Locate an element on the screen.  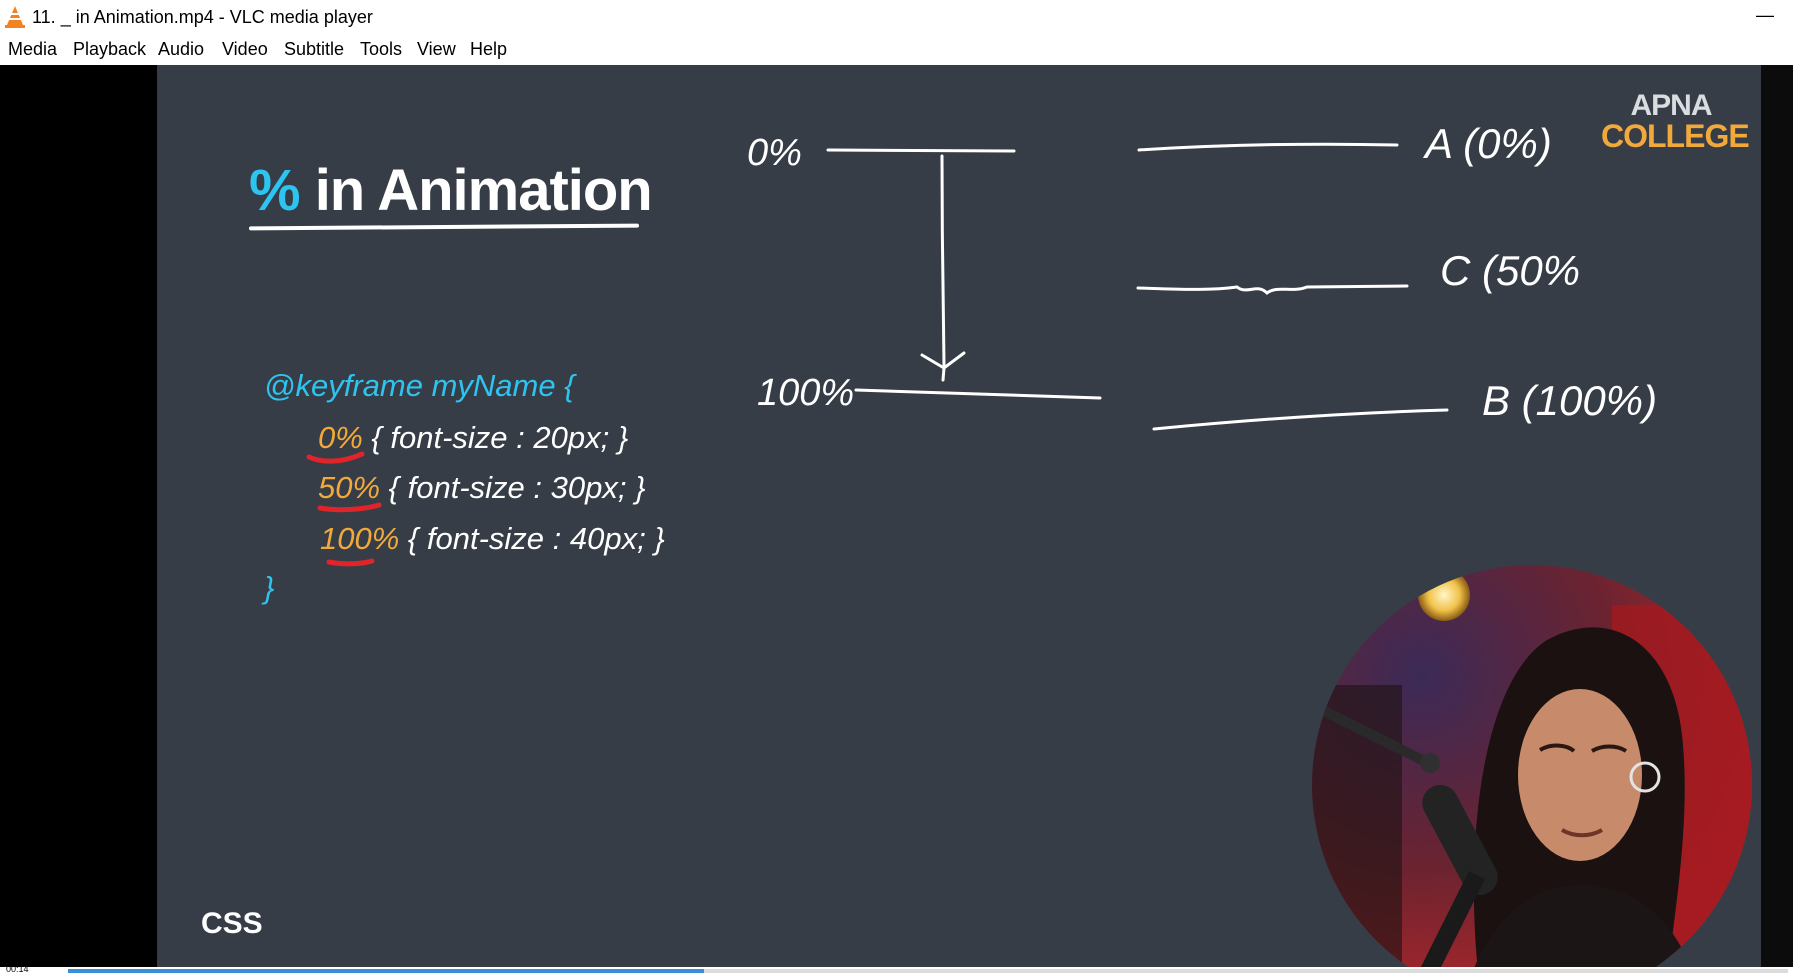
presenter-webcam is located at coordinates (1532, 766).